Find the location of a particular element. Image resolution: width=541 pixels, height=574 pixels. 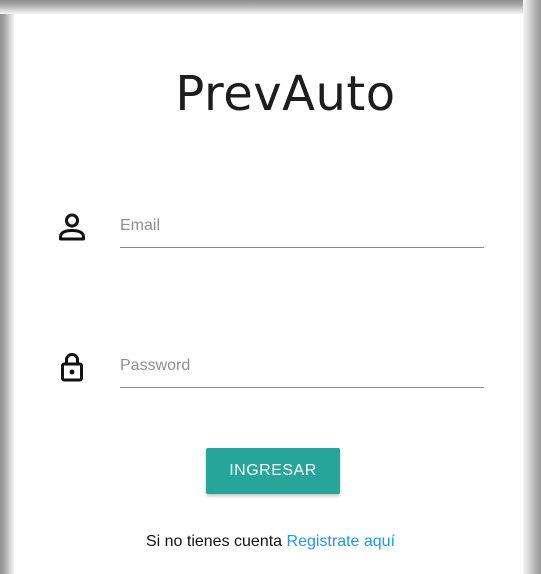

window-shadow-top is located at coordinates (270, 7).